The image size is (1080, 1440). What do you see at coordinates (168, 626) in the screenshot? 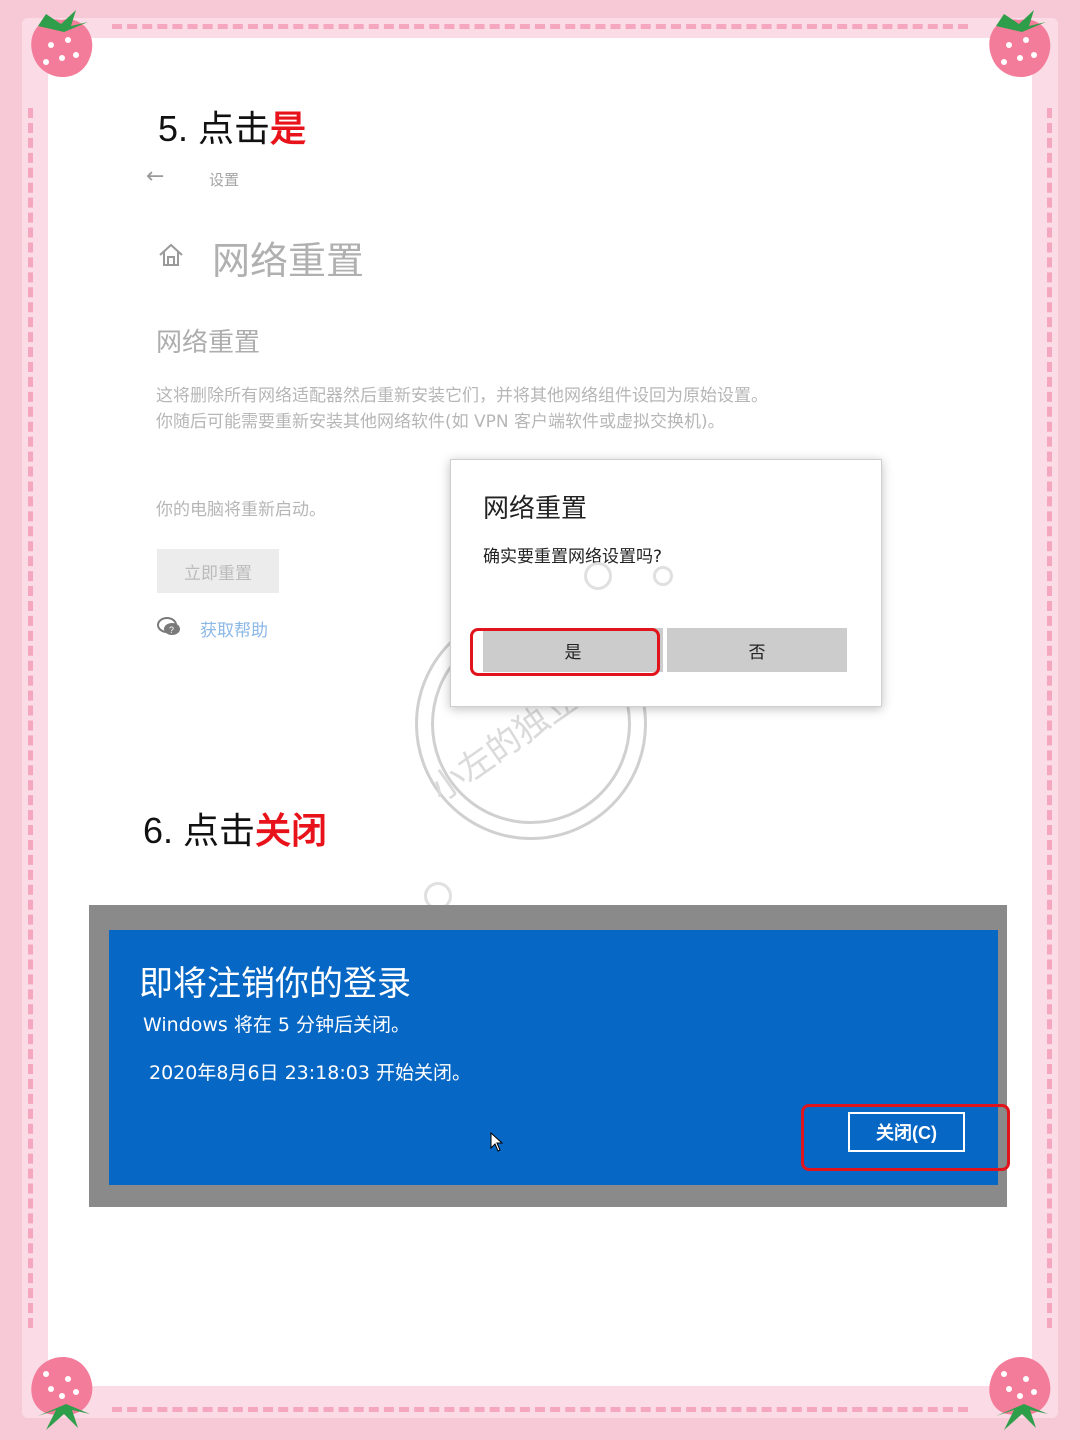
I see `help-chat-icon: ?` at bounding box center [168, 626].